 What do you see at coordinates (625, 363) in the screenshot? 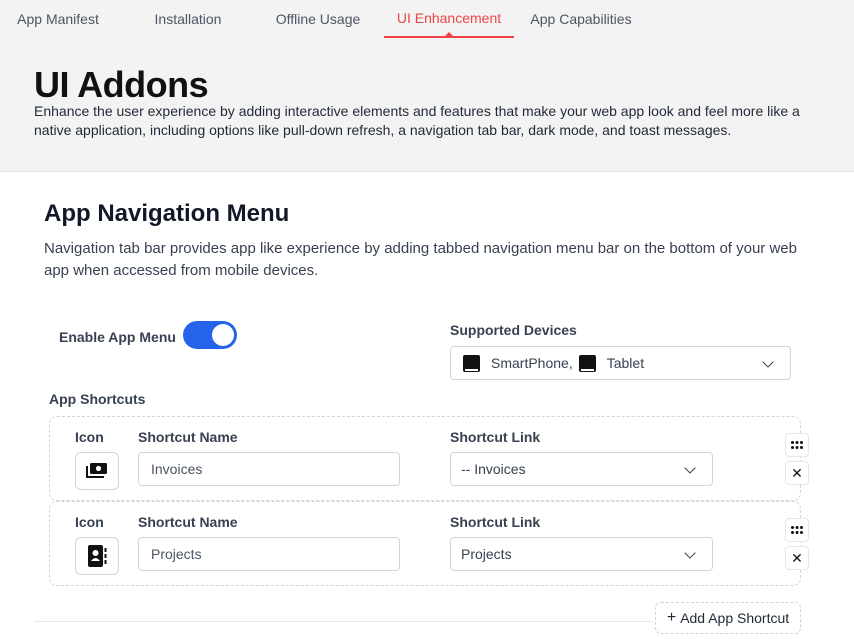
I see `device-tablet: Tablet` at bounding box center [625, 363].